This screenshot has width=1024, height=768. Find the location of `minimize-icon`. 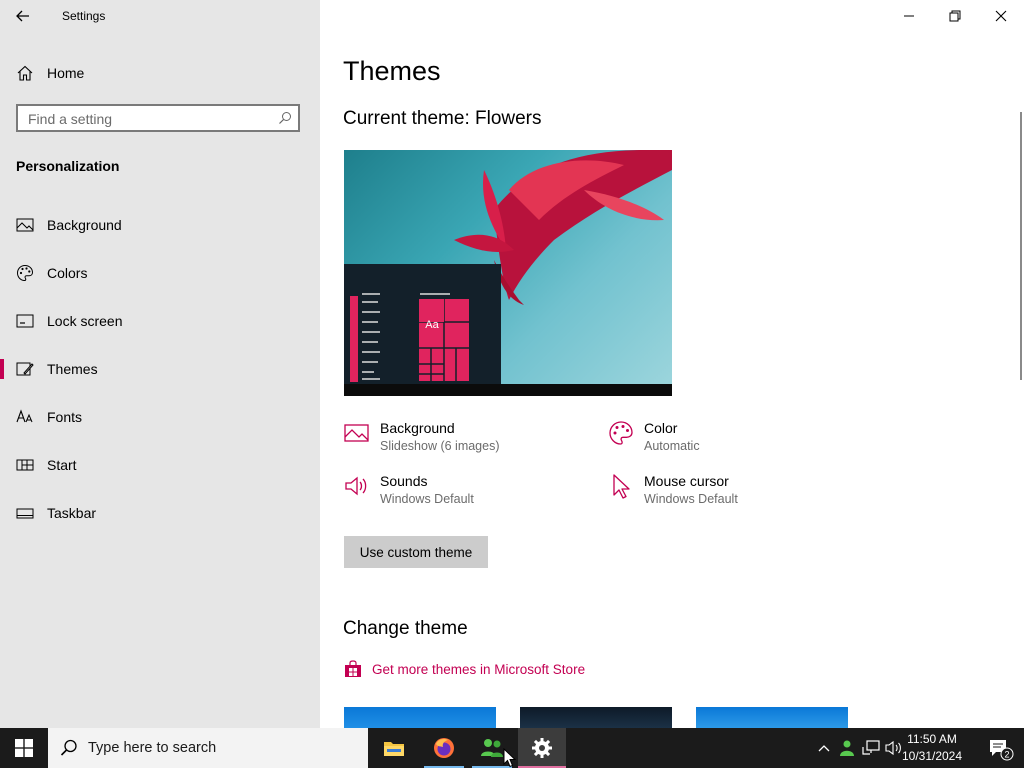

minimize-icon is located at coordinates (909, 16).